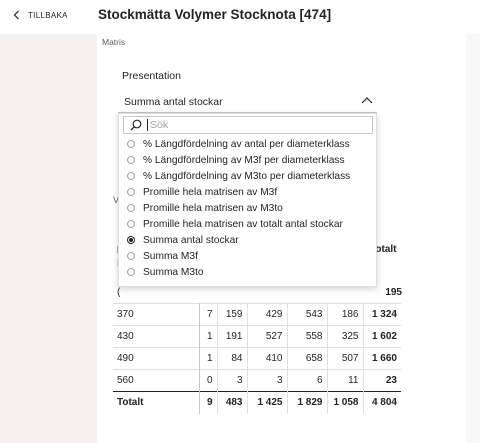 The image size is (480, 443). Describe the element at coordinates (232, 402) in the screenshot. I see `cell: 483` at that location.